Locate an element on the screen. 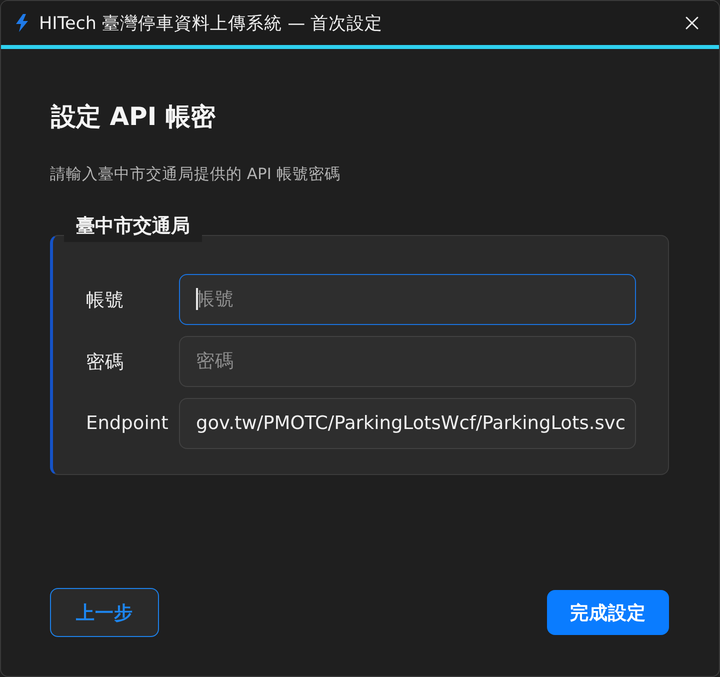  page-description: 請輸入臺中市交通局提供的 API 帳號密碼 is located at coordinates (196, 174).